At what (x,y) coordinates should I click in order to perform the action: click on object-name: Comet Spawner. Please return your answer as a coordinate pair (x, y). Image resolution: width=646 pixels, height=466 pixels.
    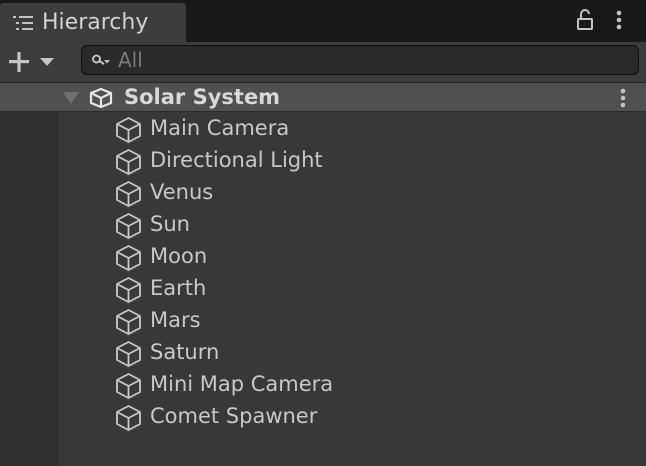
    Looking at the image, I should click on (234, 416).